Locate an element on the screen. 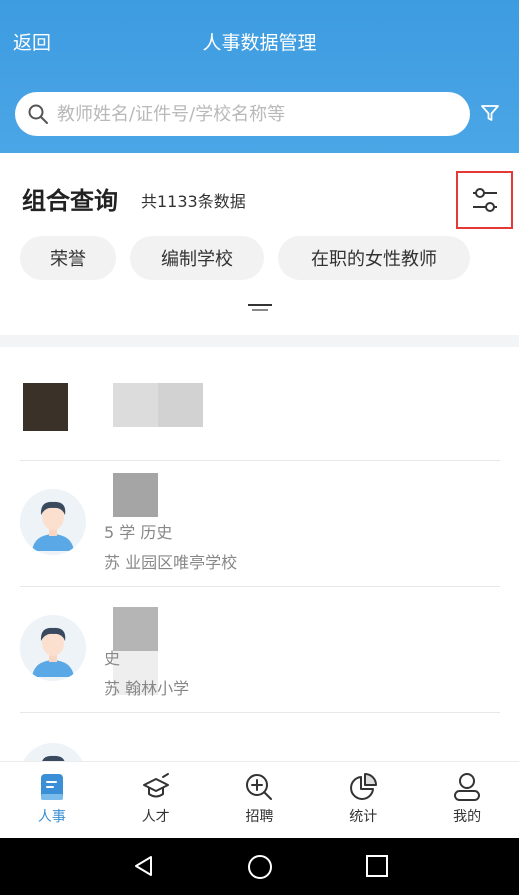 The height and width of the screenshot is (895, 519). sliders-icon is located at coordinates (484, 200).